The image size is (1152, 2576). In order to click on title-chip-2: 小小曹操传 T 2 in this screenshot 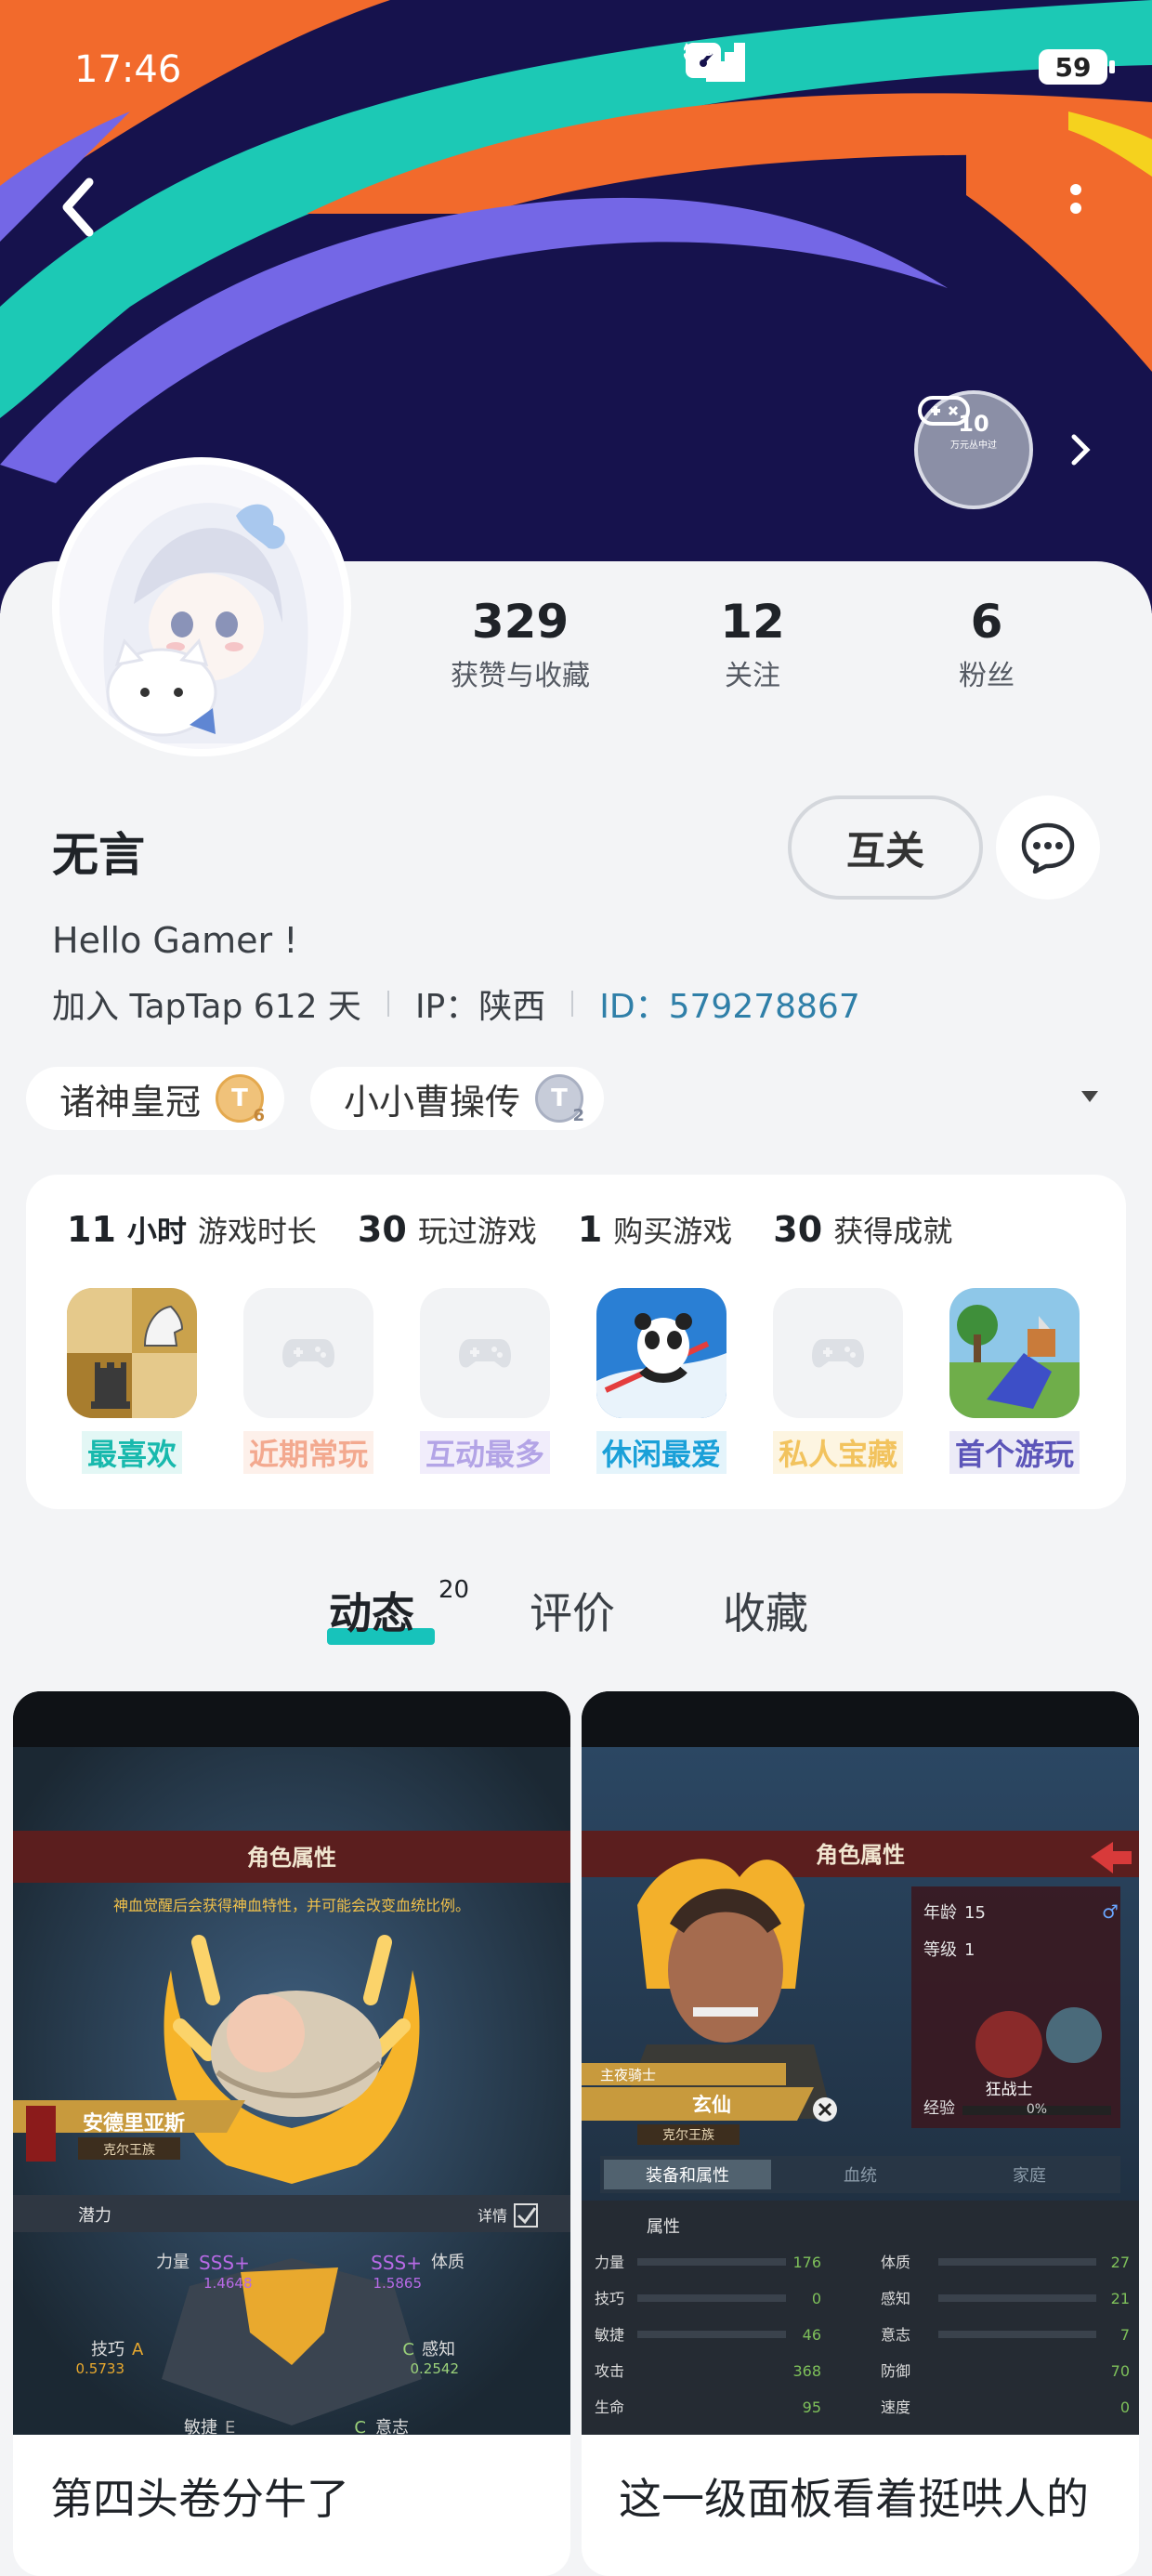, I will do `click(457, 1098)`.